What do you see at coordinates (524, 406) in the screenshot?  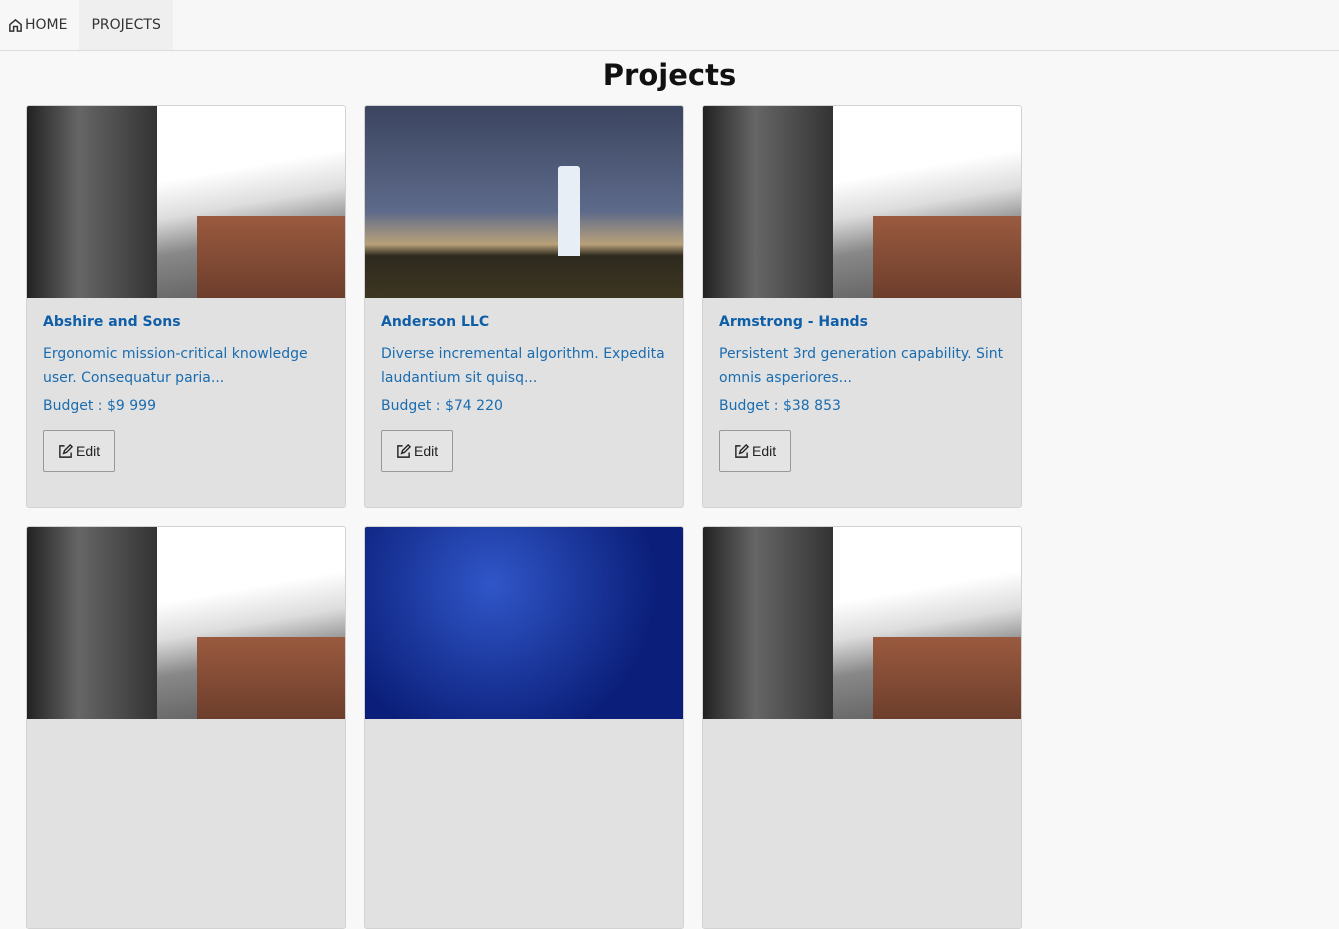 I see `project-budget: Budget : $74 220` at bounding box center [524, 406].